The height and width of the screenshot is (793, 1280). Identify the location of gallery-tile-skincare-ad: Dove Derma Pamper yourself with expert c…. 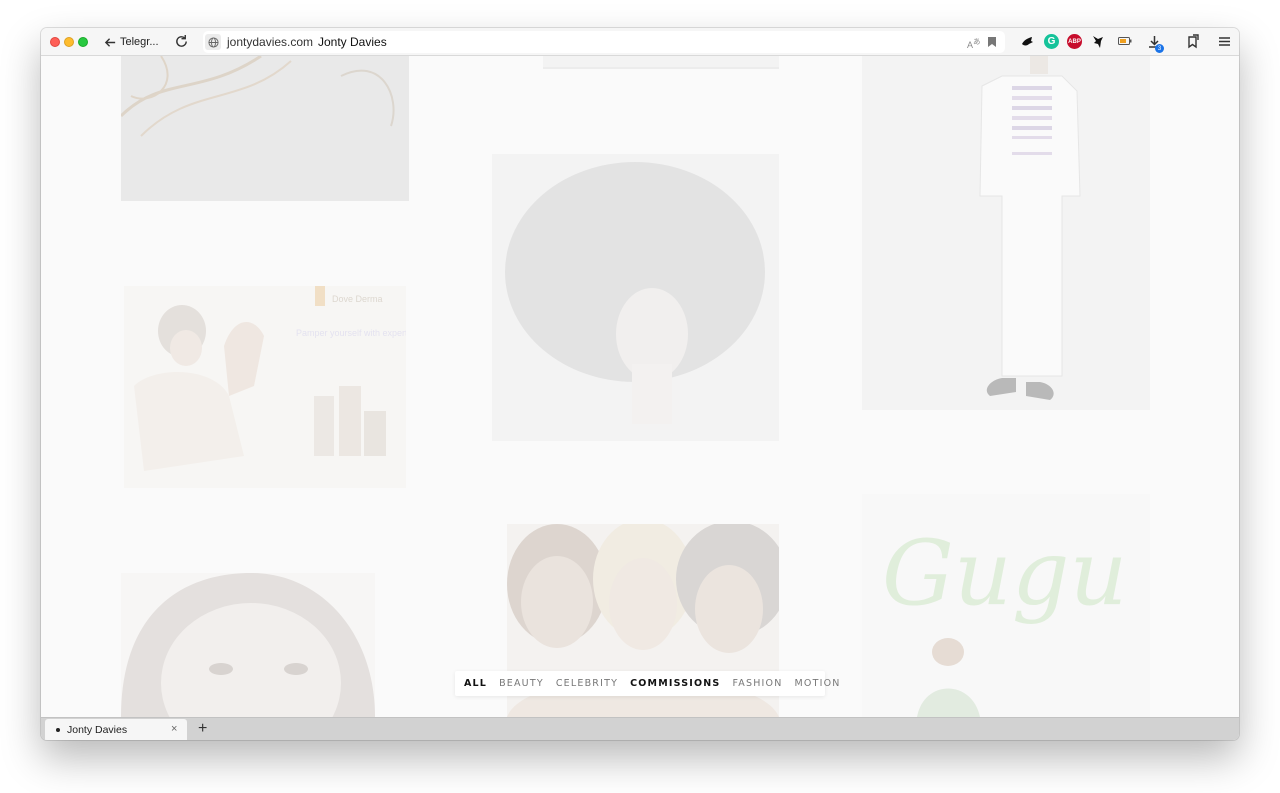
(265, 387).